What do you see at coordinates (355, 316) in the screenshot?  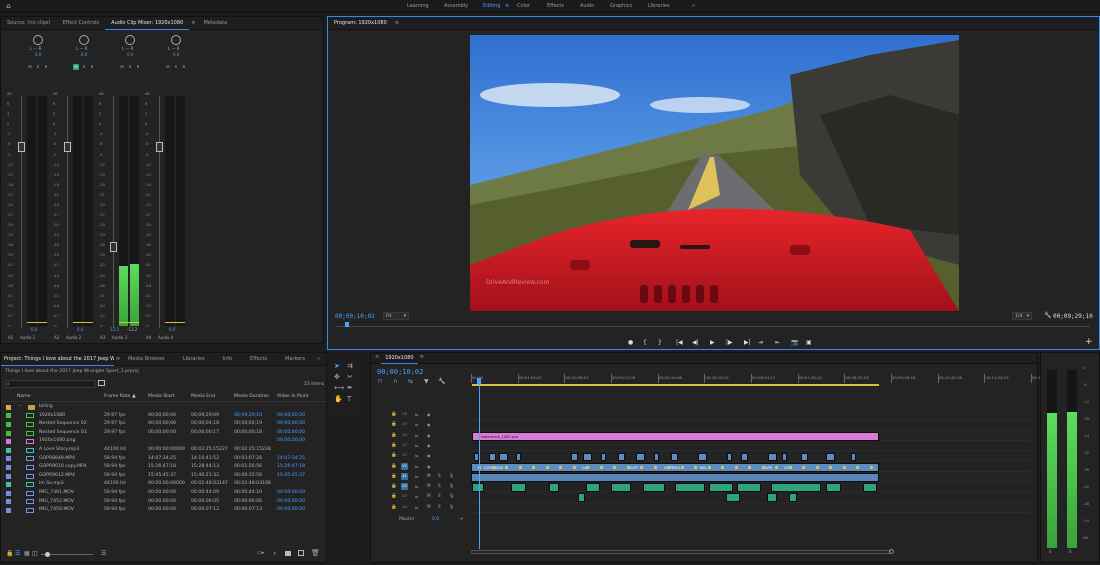 I see `program-timecode: 00;00;10;02` at bounding box center [355, 316].